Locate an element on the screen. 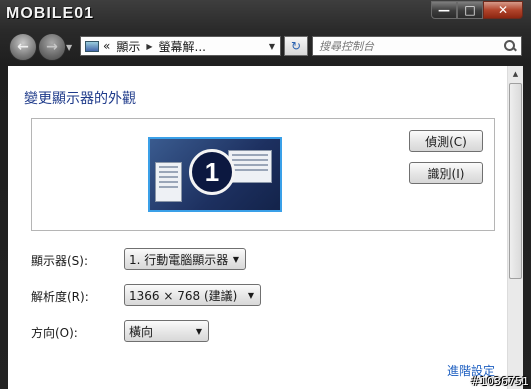 The height and width of the screenshot is (389, 531). minimize-icon: — is located at coordinates (444, 10).